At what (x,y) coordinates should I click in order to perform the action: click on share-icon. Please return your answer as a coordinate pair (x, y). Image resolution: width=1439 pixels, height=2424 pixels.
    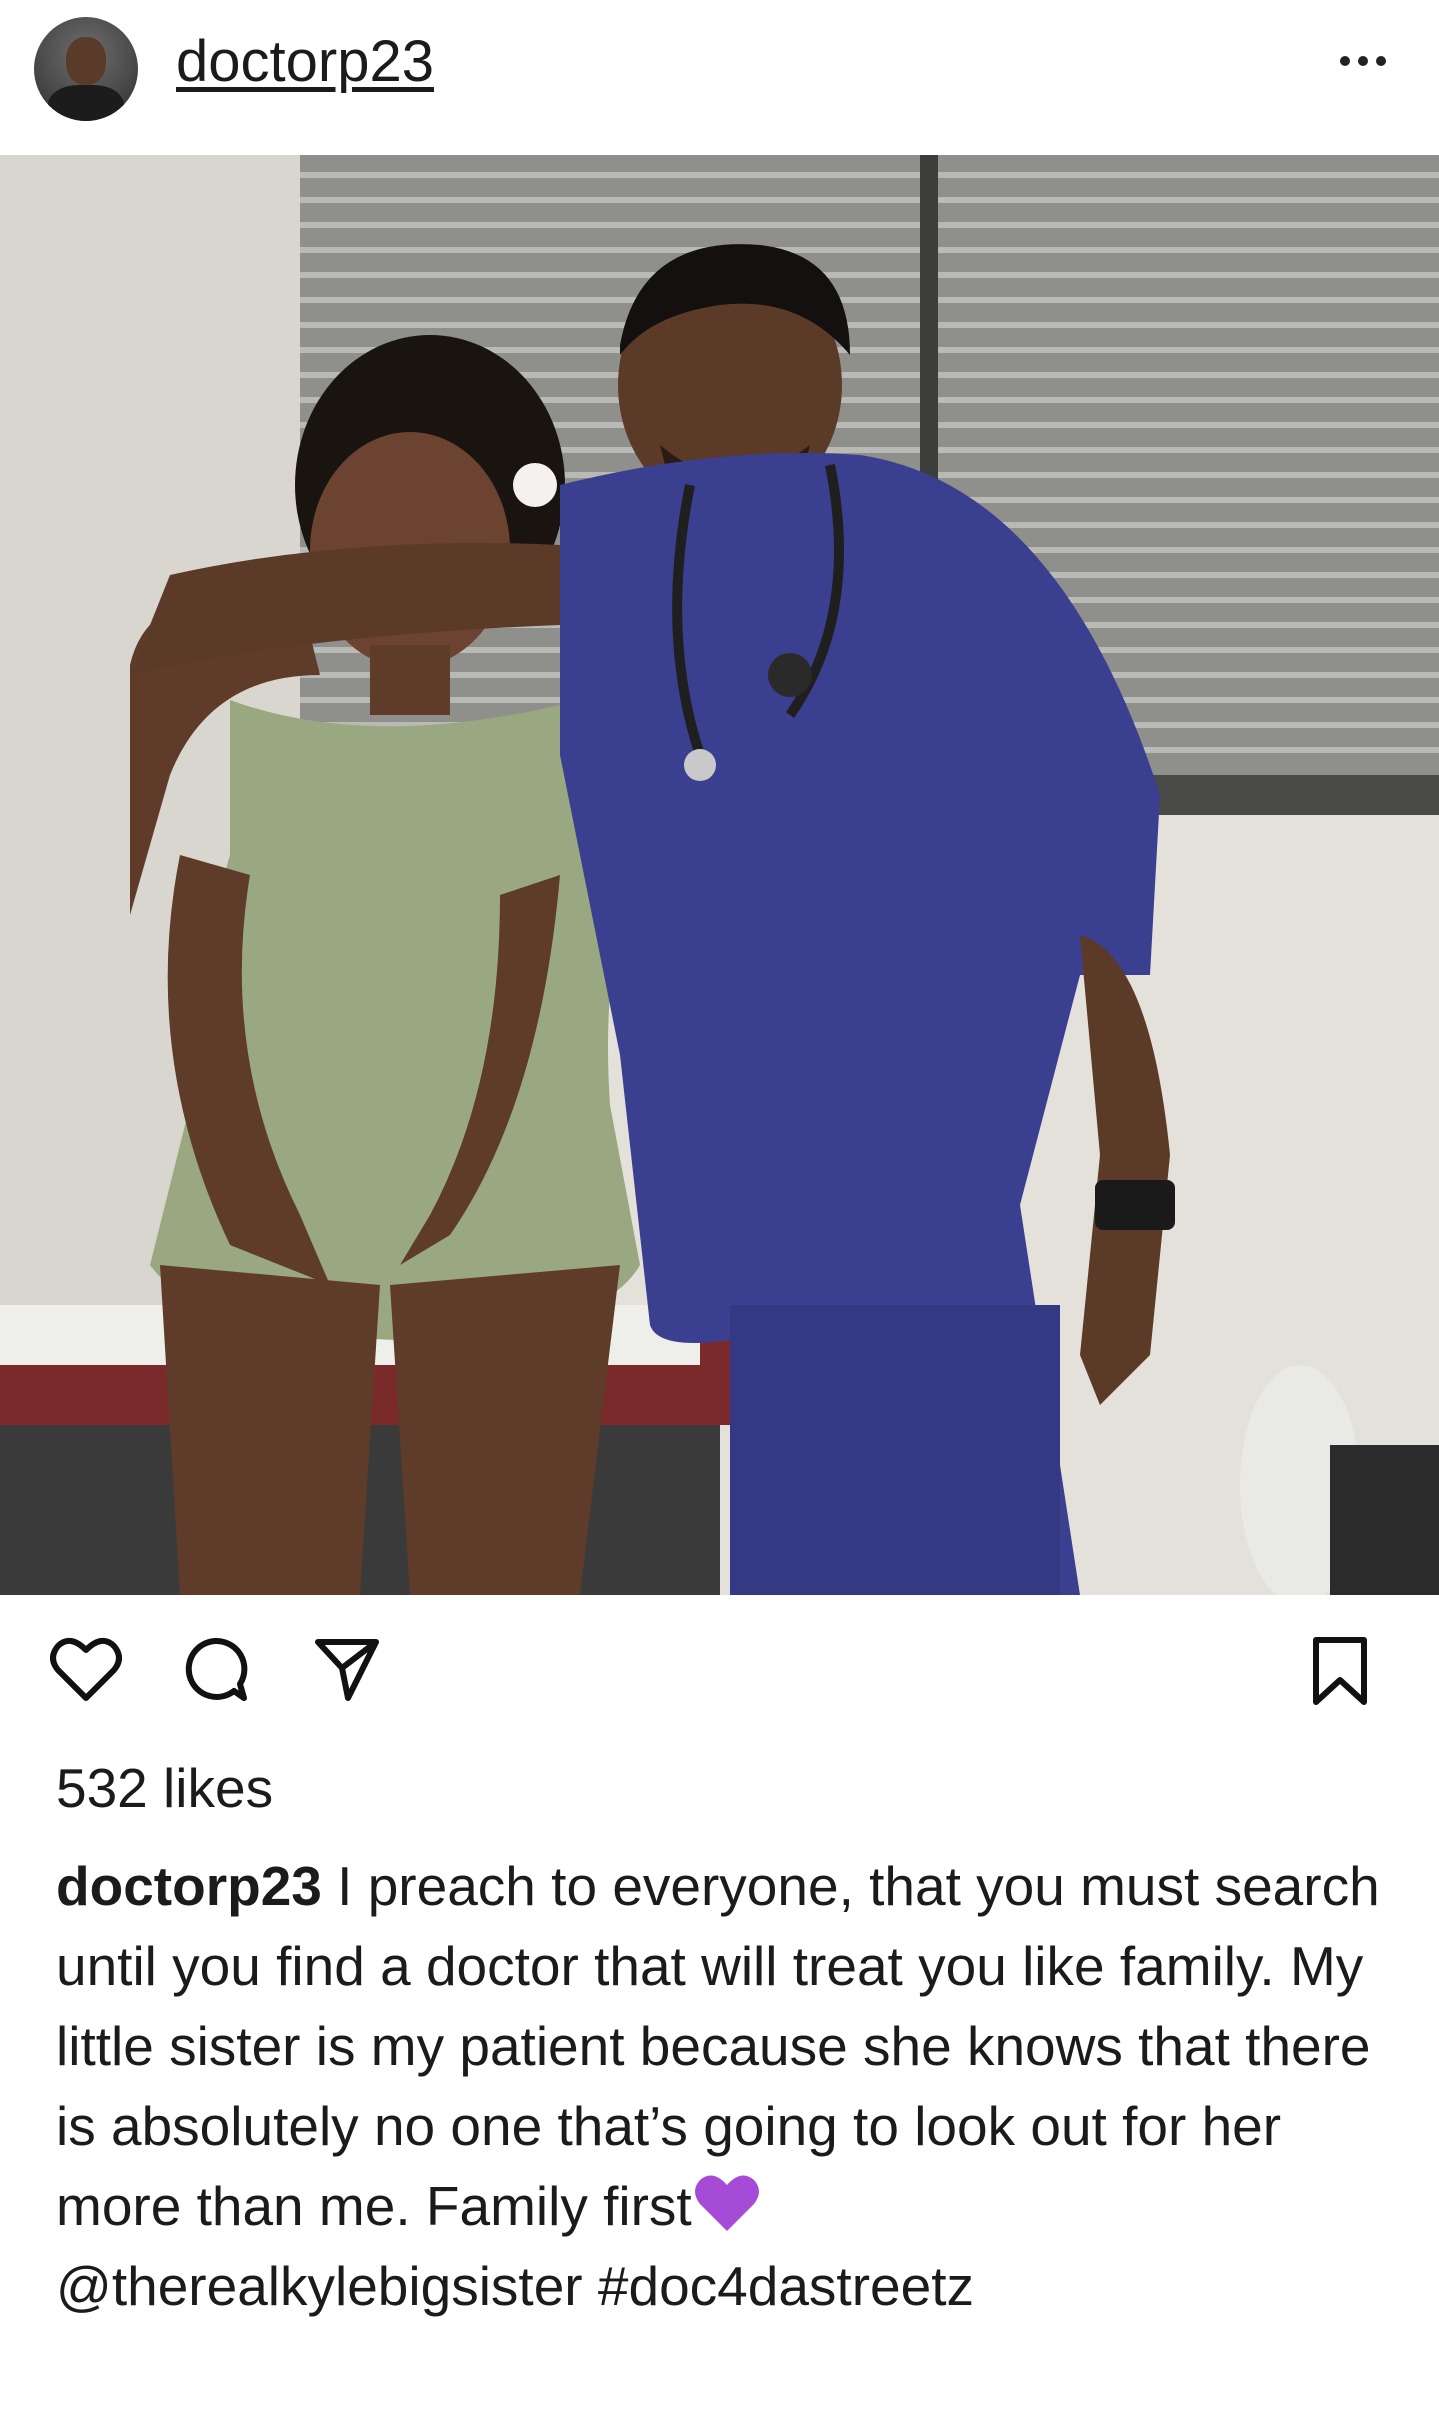
    Looking at the image, I should click on (347, 1669).